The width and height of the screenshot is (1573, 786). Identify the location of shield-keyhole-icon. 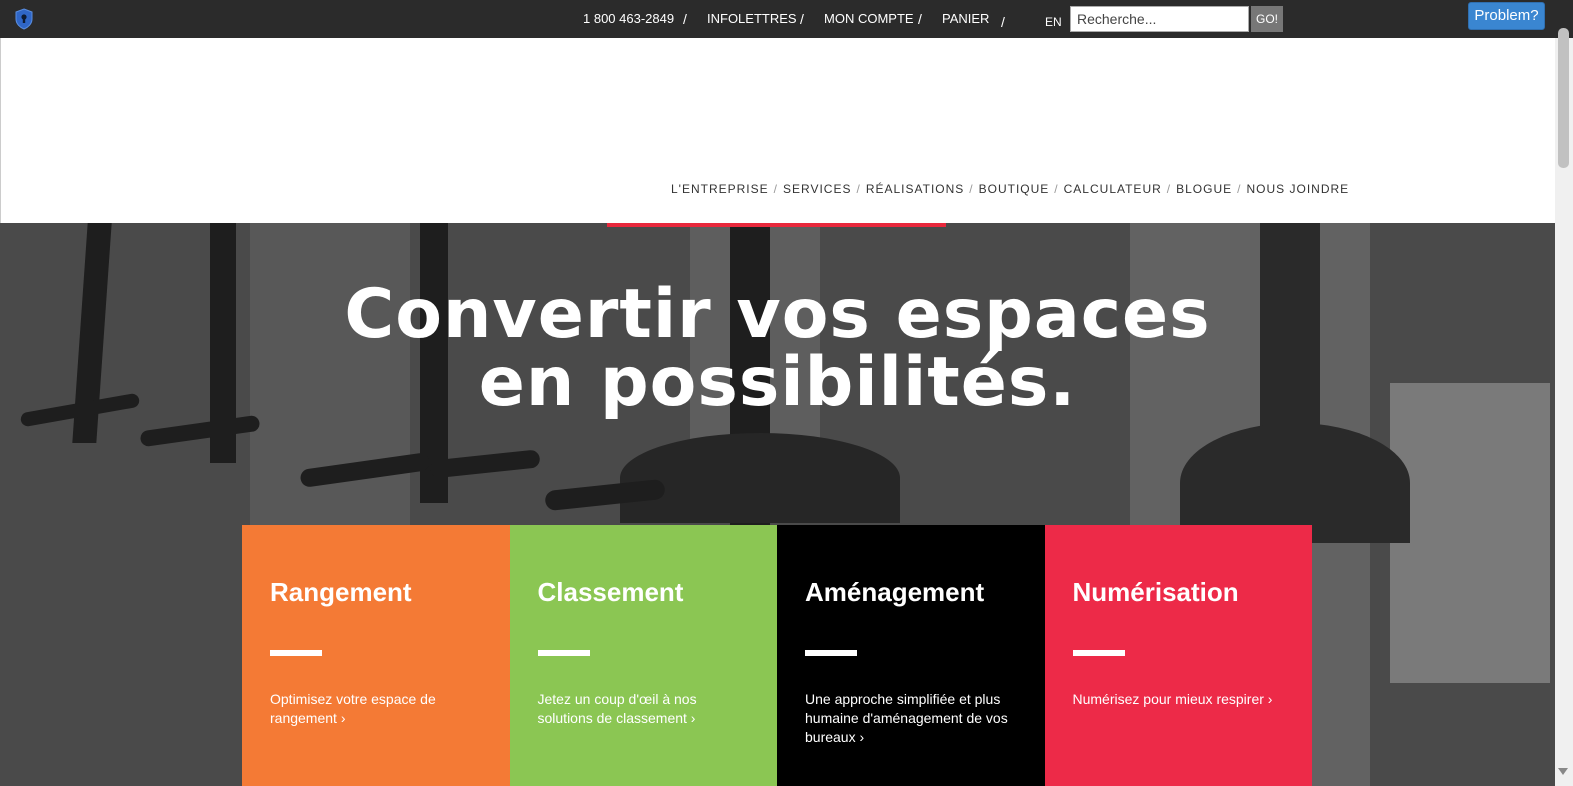
(24, 19).